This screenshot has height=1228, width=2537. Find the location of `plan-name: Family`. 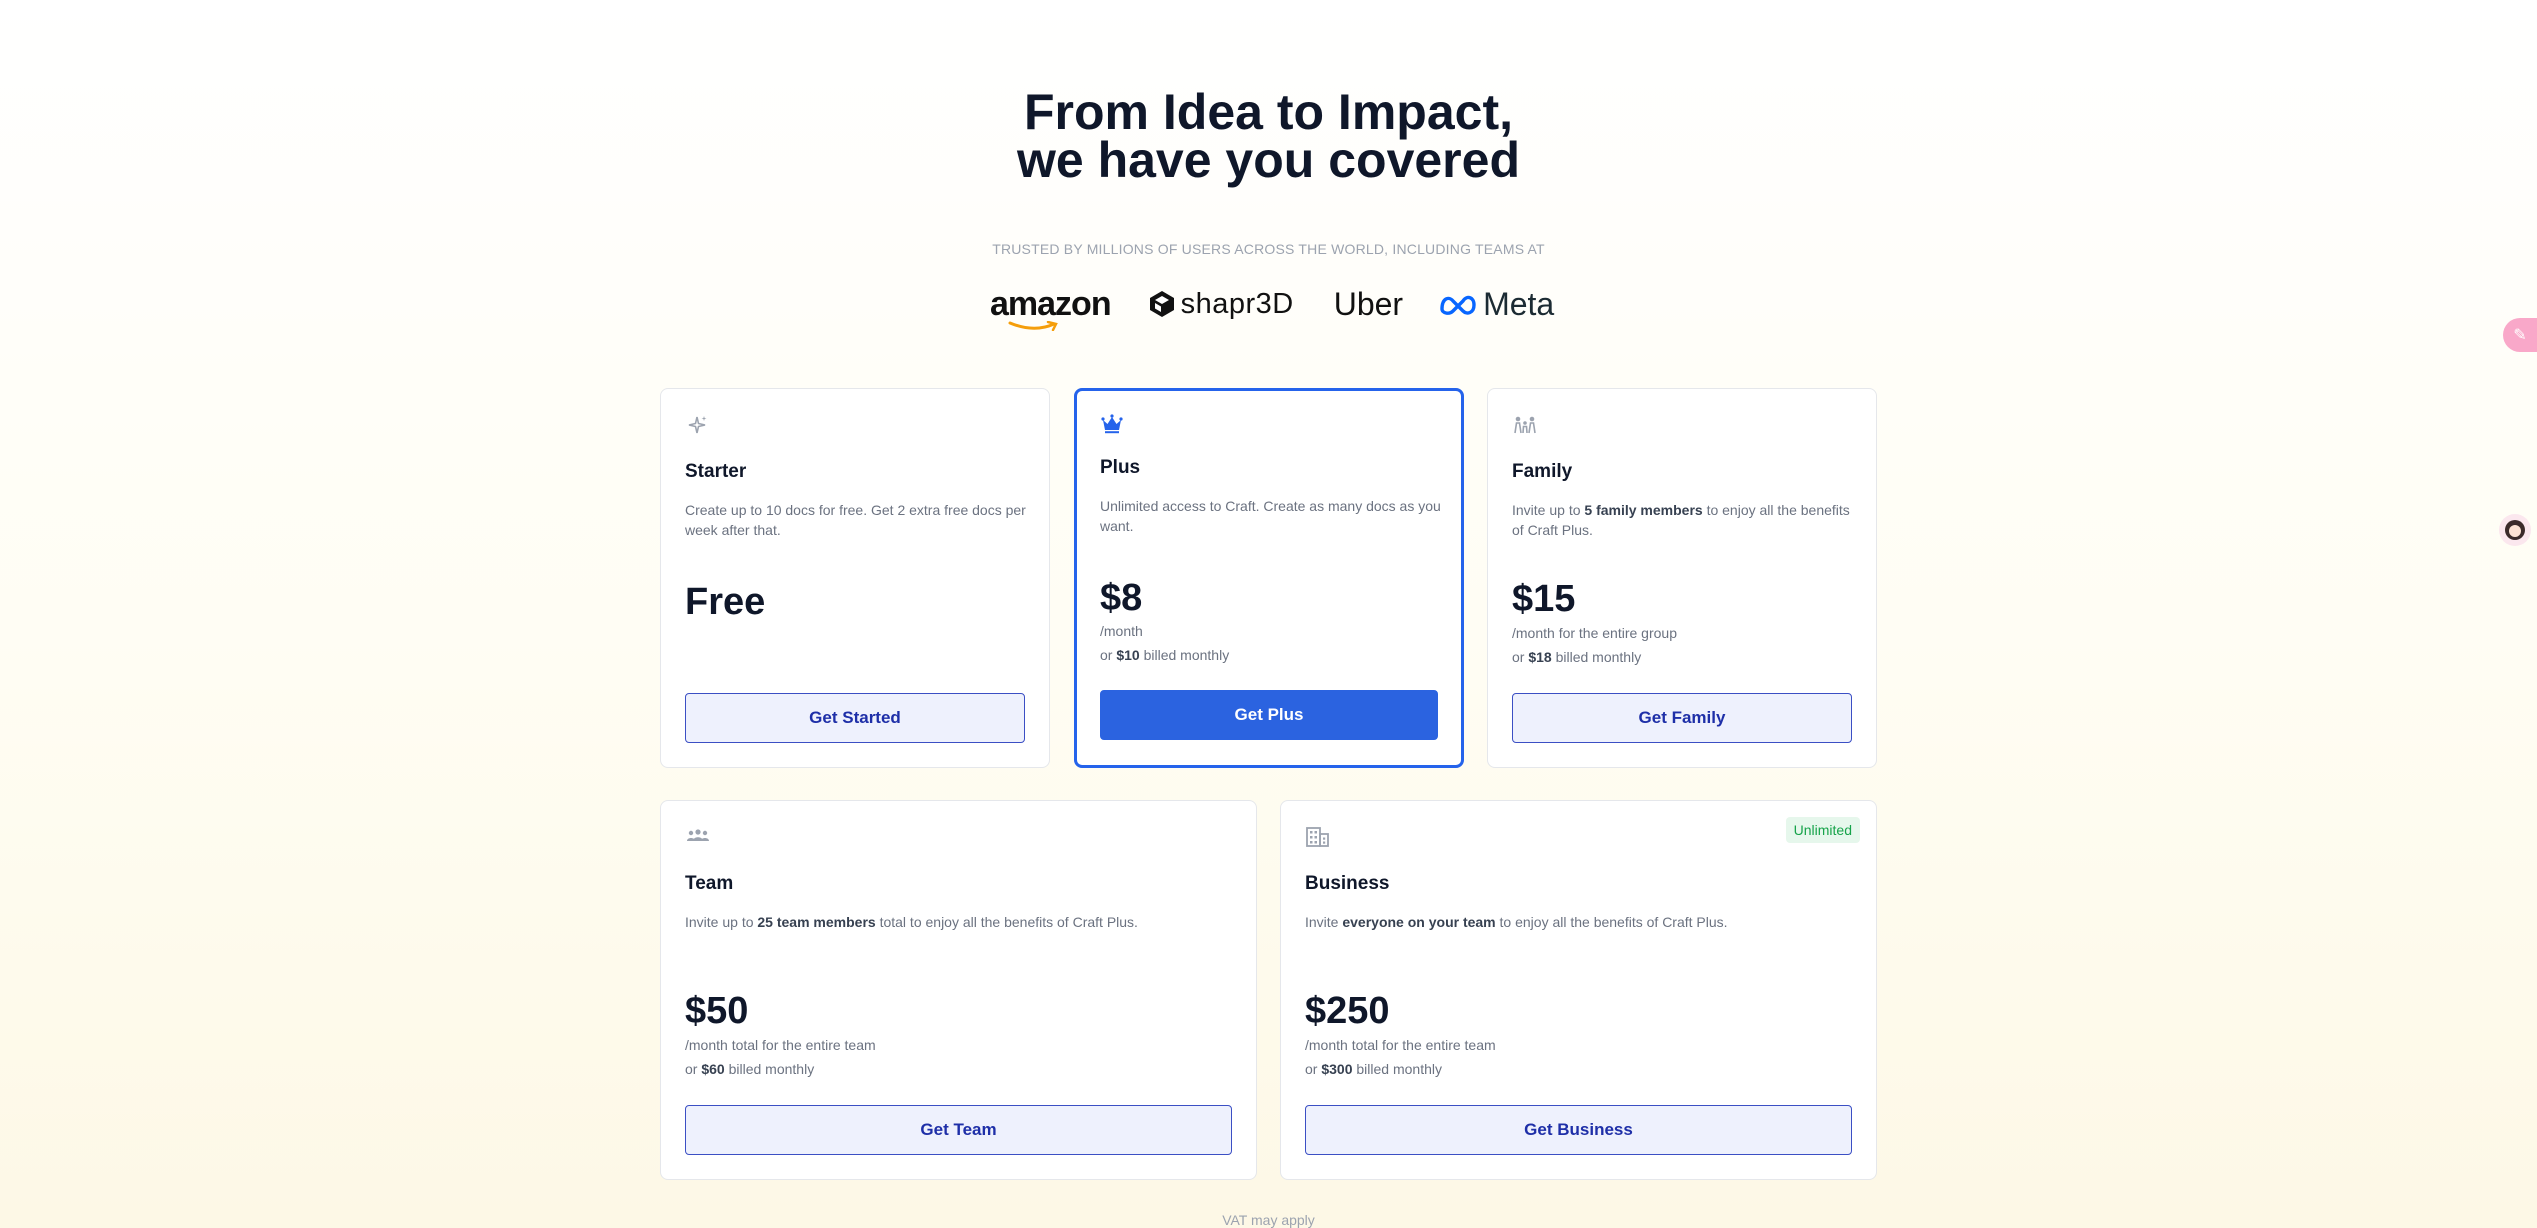

plan-name: Family is located at coordinates (1542, 471).